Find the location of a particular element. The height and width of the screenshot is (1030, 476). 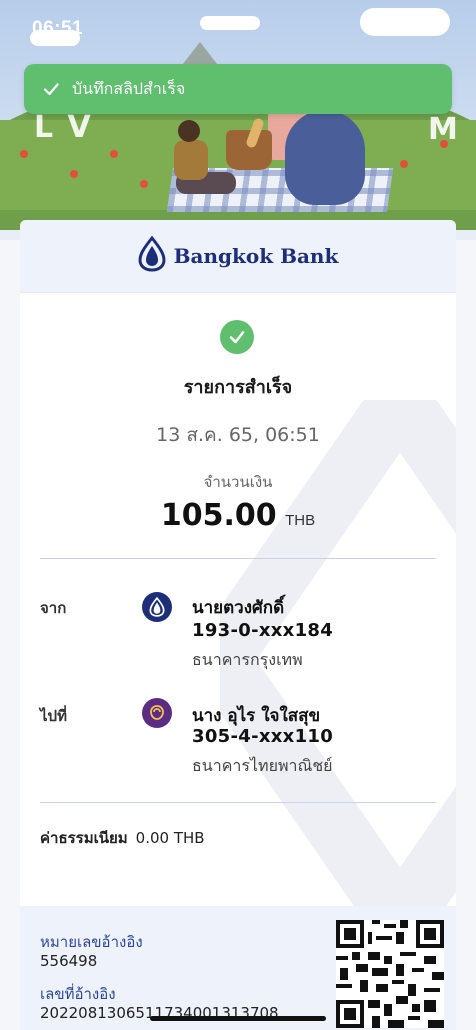

amount: 105.00 THB is located at coordinates (238, 515).